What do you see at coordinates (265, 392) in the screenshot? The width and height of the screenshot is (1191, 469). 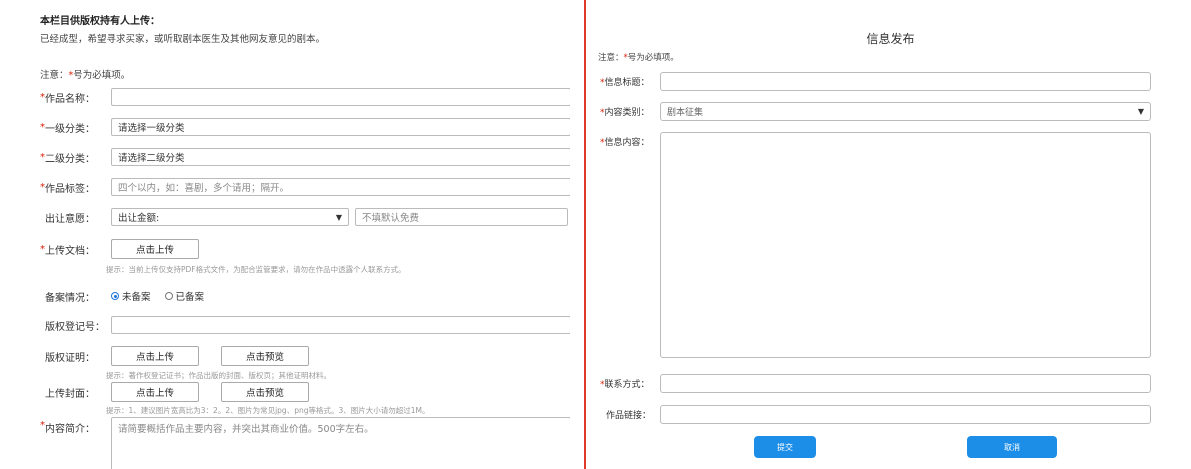 I see `cover-preview-button: 点击预览` at bounding box center [265, 392].